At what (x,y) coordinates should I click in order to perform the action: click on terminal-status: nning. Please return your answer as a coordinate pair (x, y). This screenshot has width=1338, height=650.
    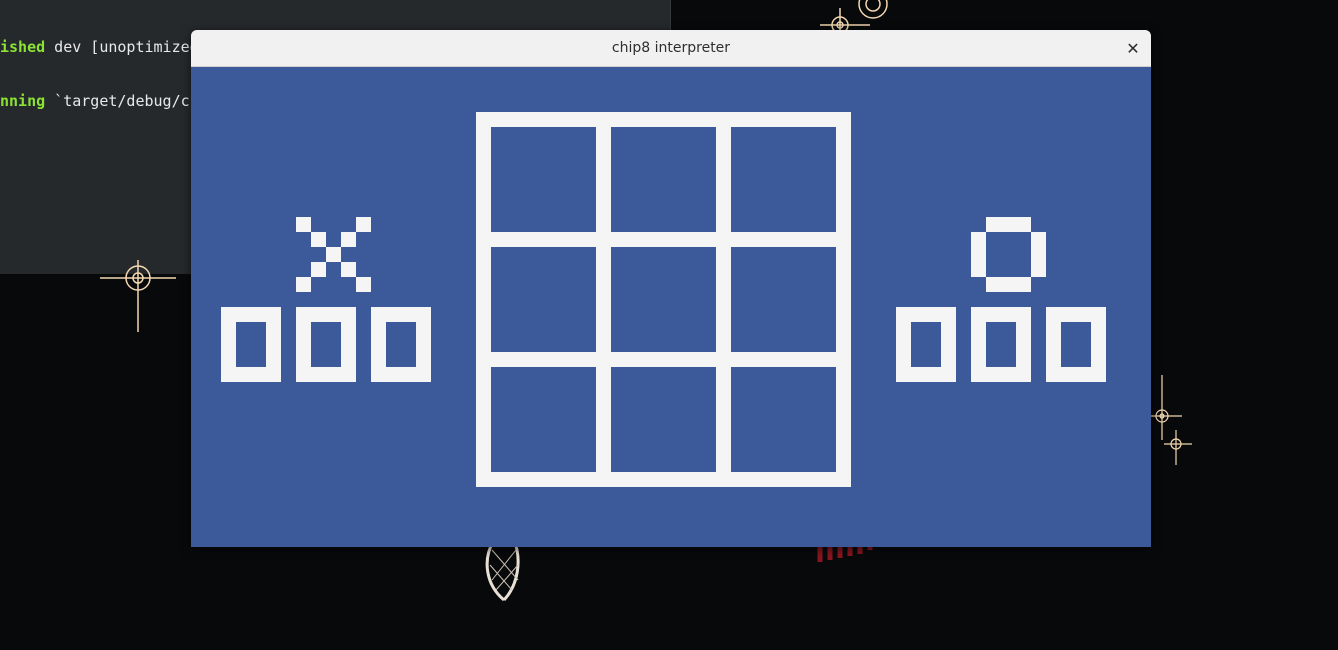
    Looking at the image, I should click on (23, 101).